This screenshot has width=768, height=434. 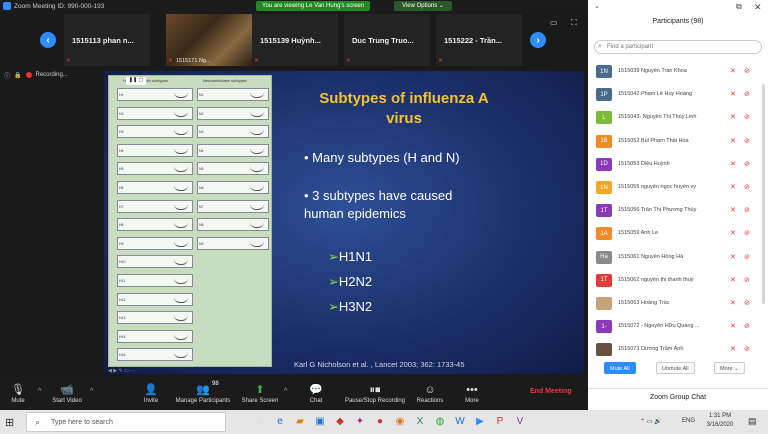 I want to click on more-options-button: More ⌄, so click(x=729, y=368).